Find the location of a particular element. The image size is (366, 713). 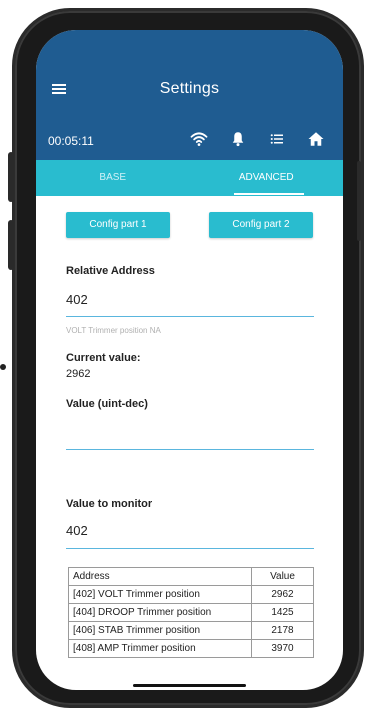

monitor-label: Value to monitor is located at coordinates (109, 504).